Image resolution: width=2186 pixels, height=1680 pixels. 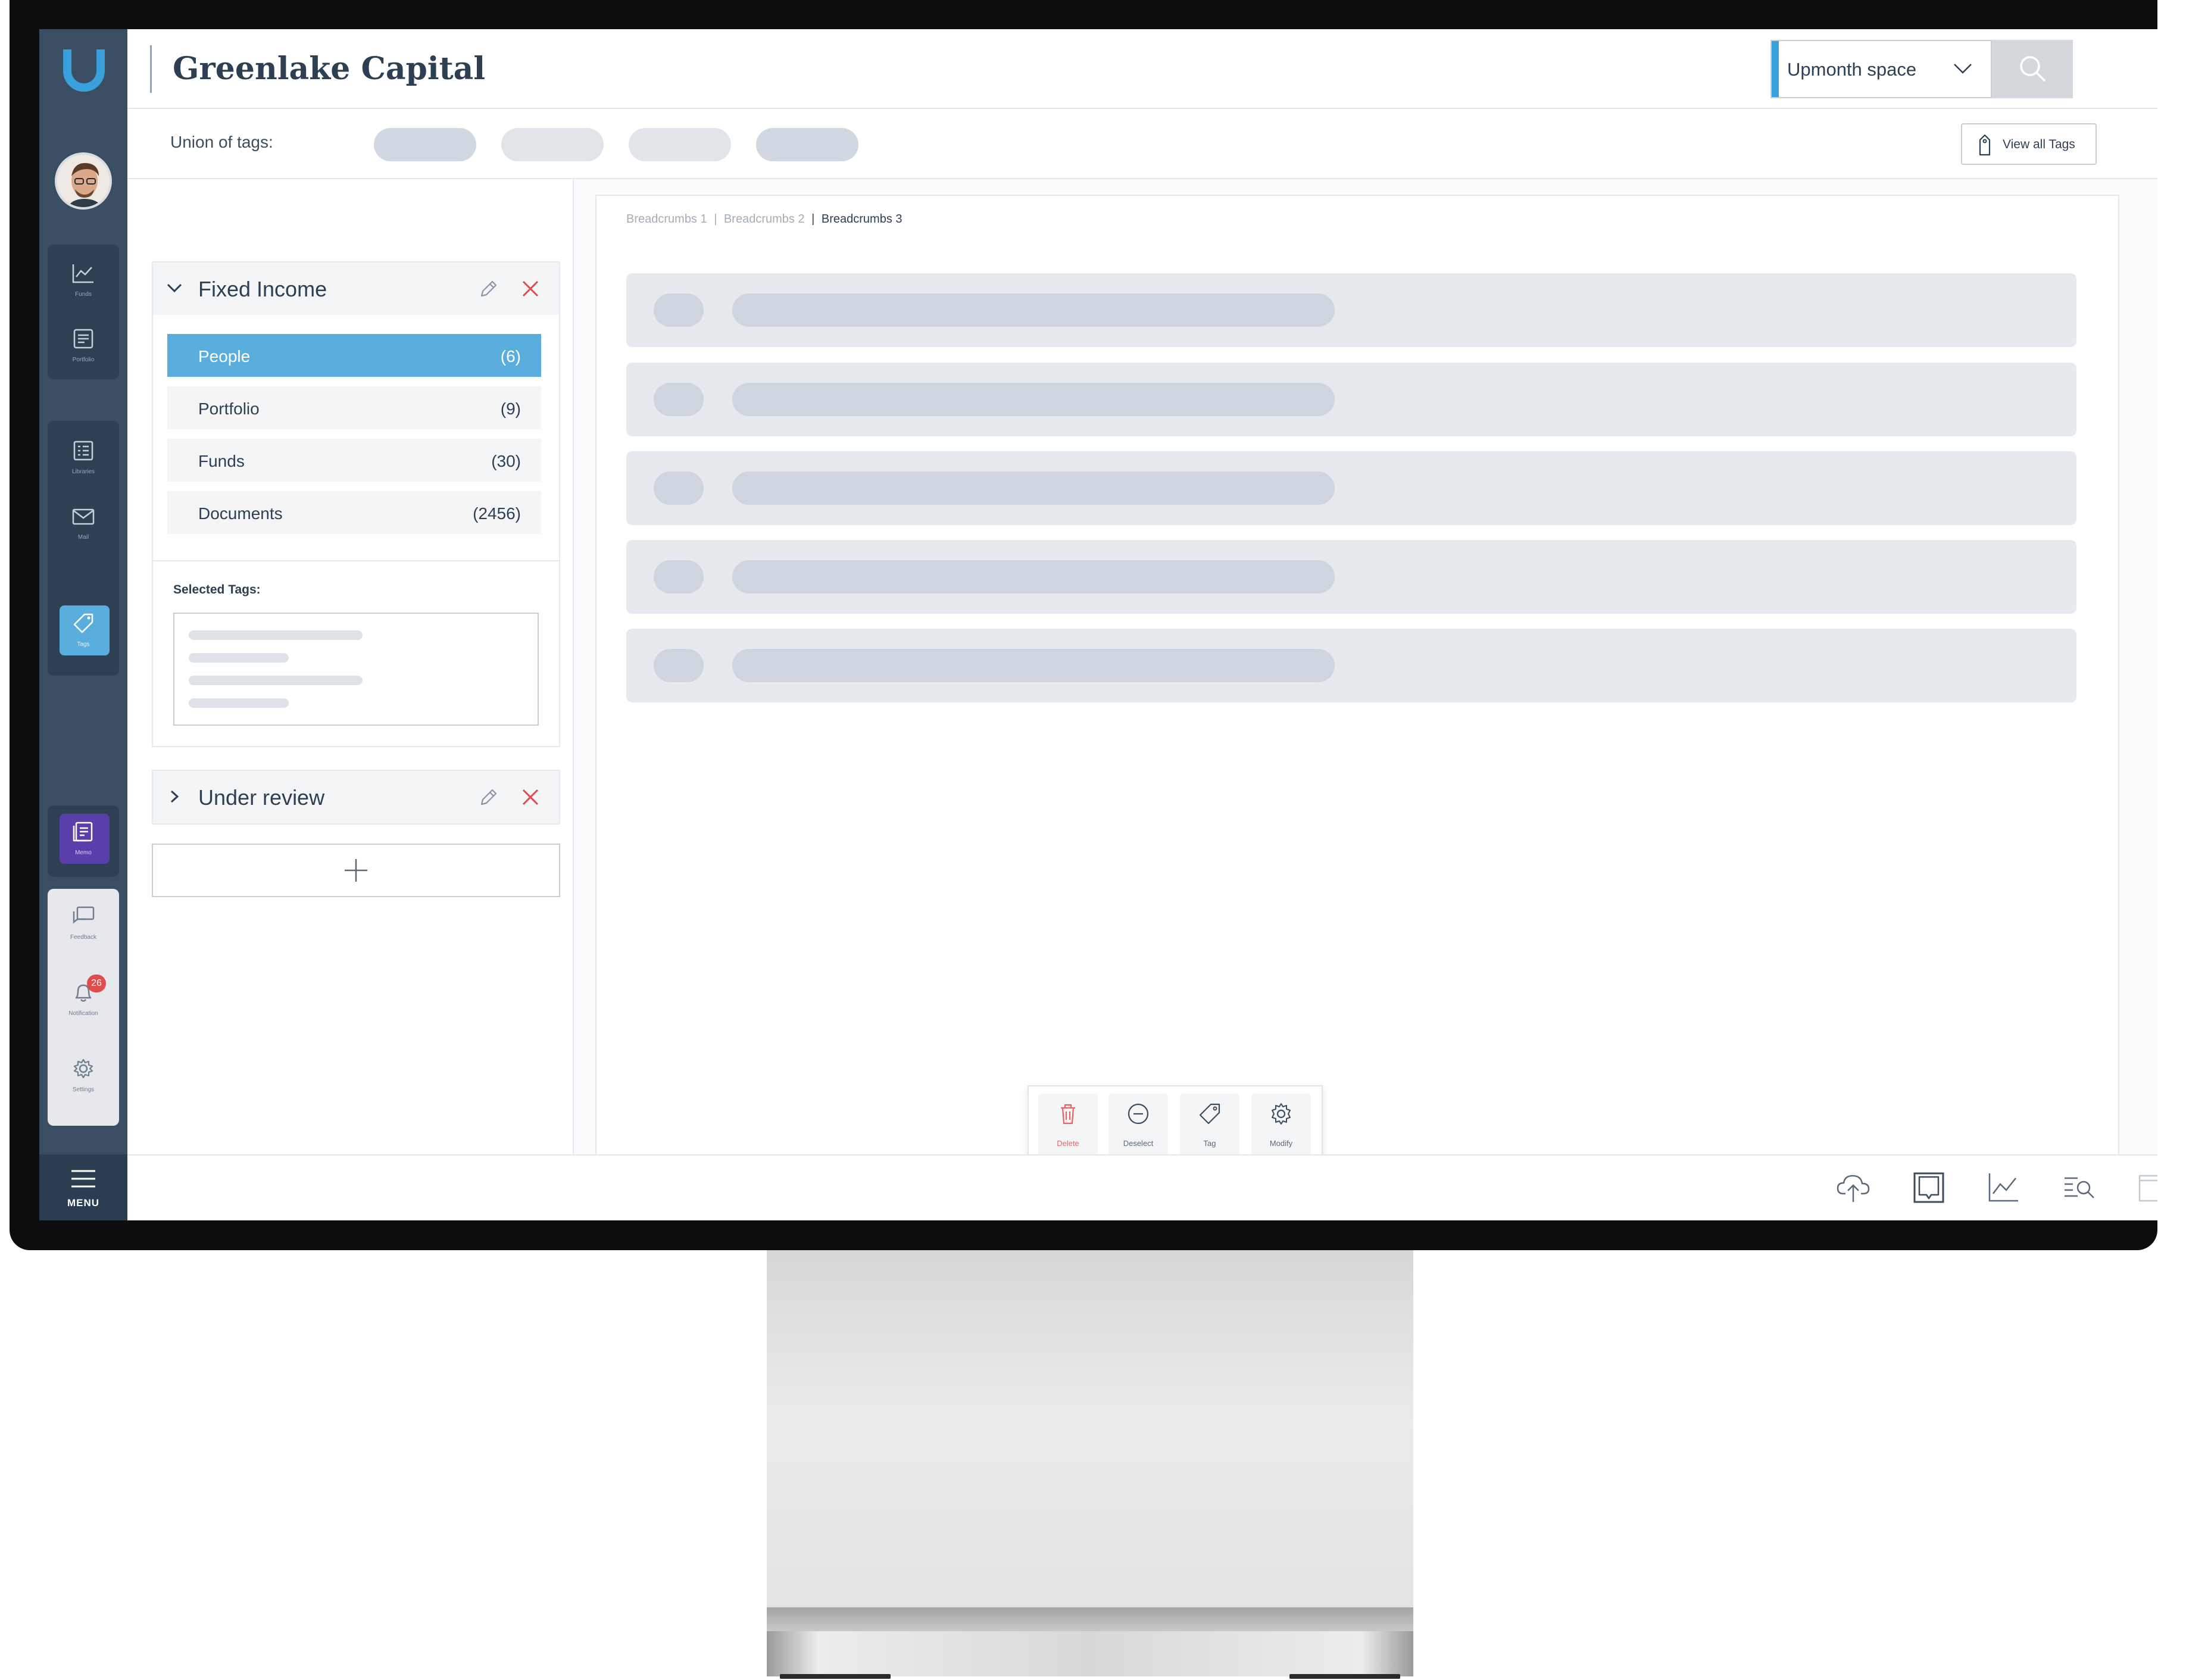 I want to click on menu-button: MENU, so click(x=83, y=1187).